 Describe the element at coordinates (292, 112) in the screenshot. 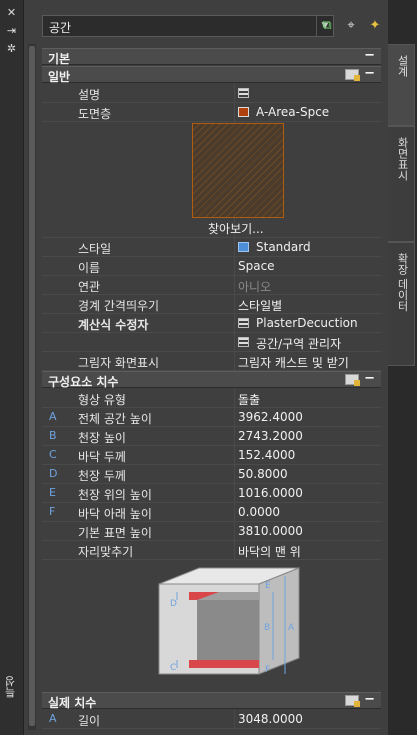

I see `layer-value: A-Area-Spce` at that location.